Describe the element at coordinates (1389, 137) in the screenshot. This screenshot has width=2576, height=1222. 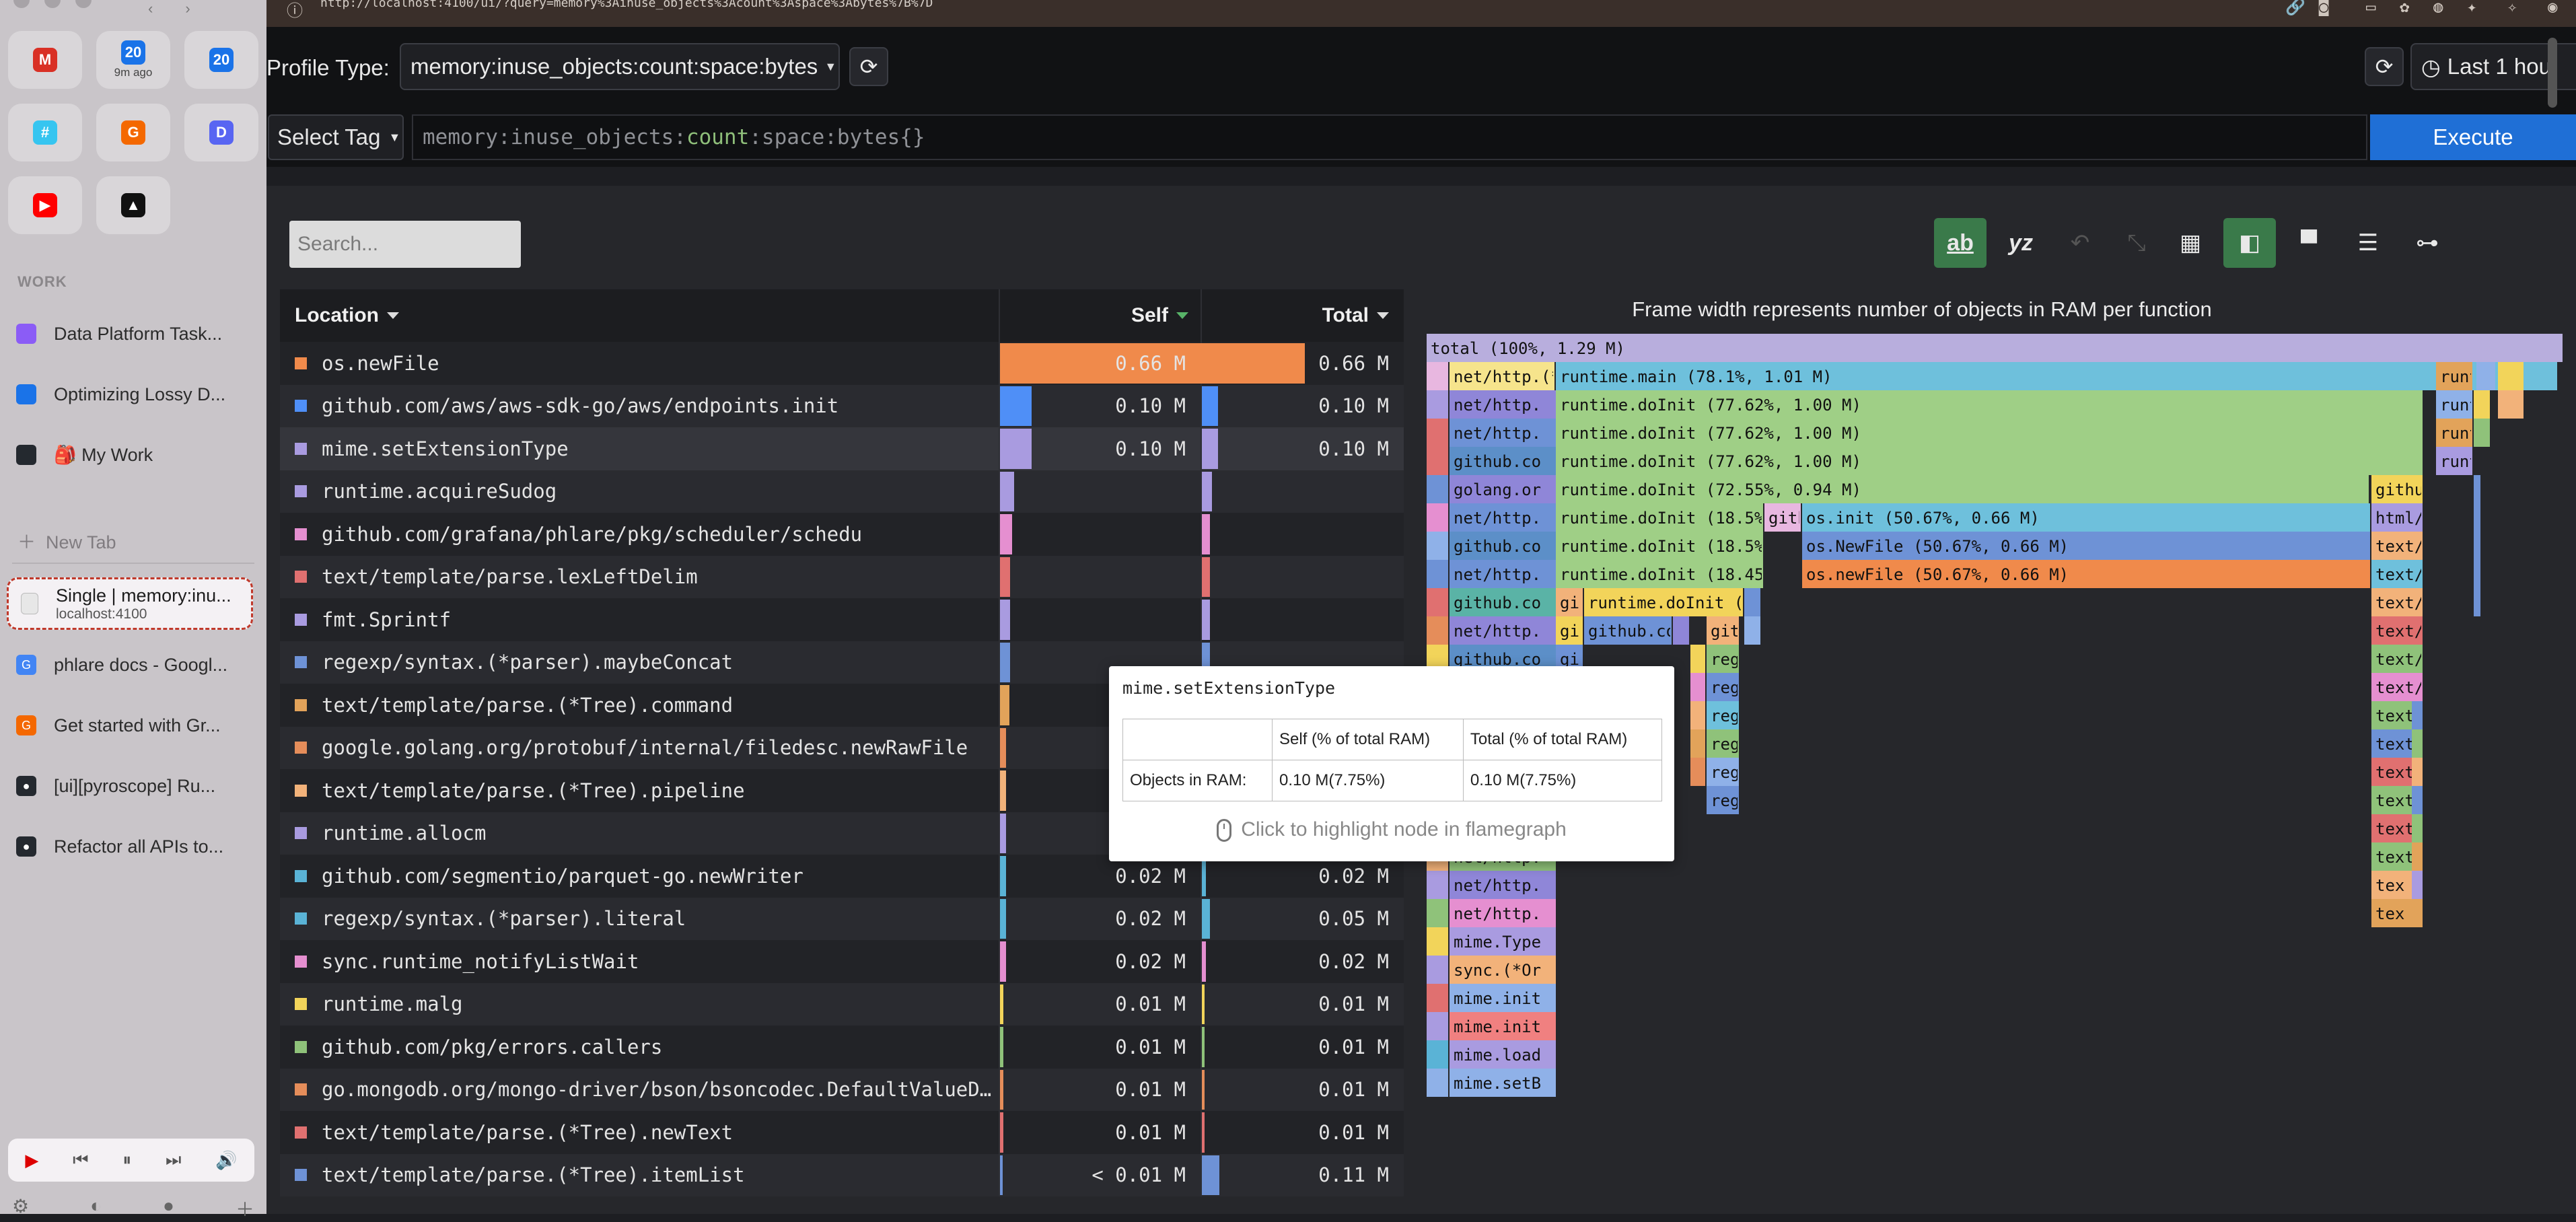
I see `query-input: memory:inuse_objects: count:space:bytes{}` at that location.